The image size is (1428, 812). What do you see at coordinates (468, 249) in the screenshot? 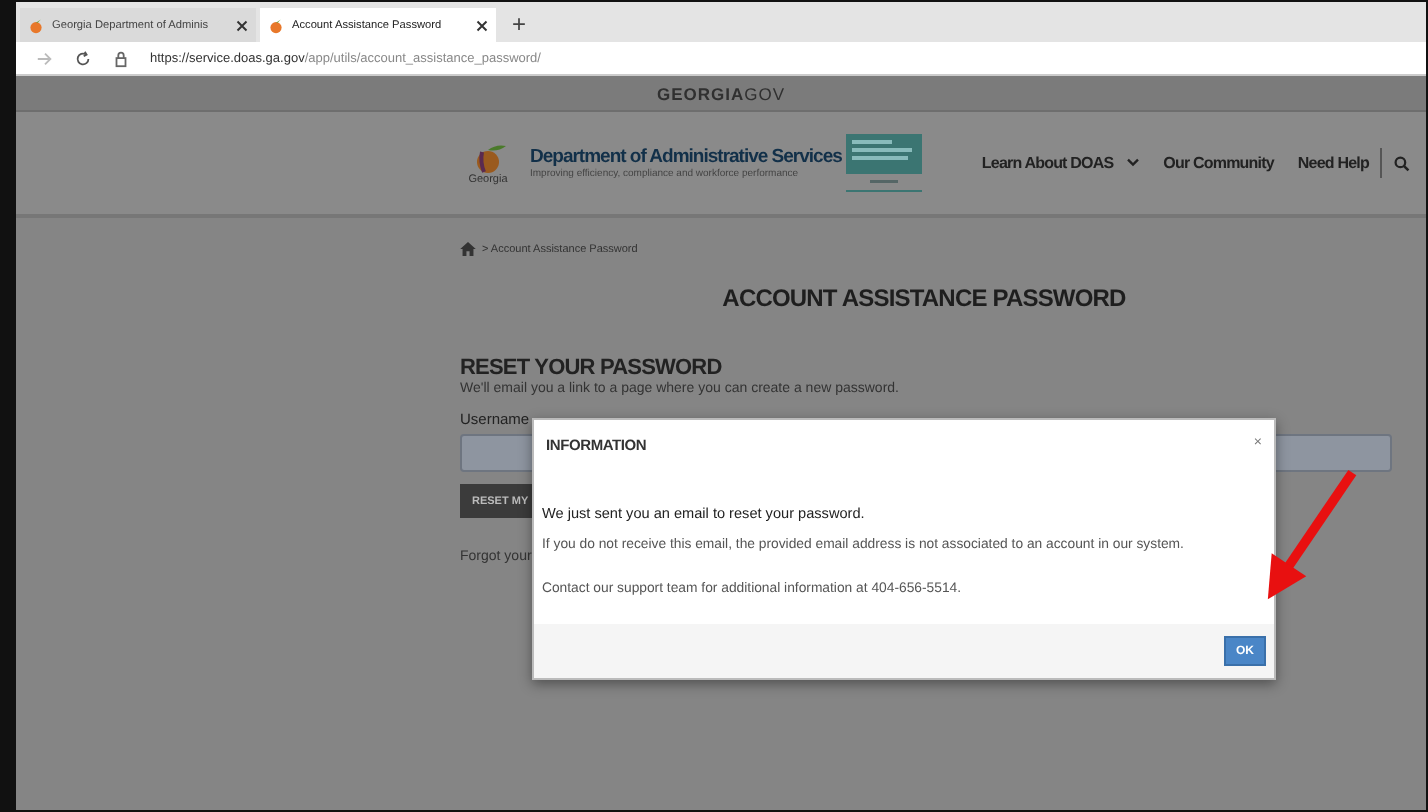
I see `home-icon` at bounding box center [468, 249].